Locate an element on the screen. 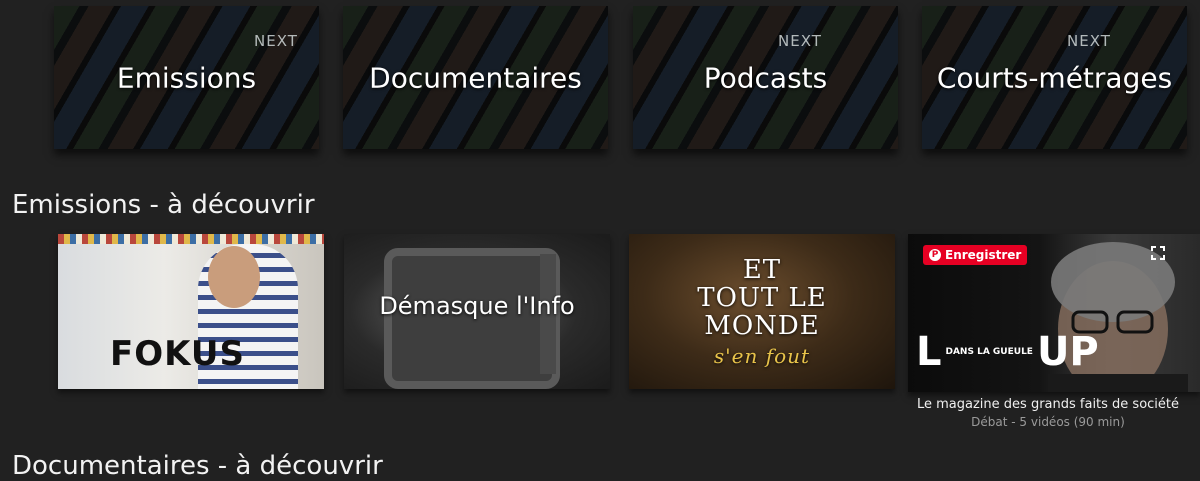  emission-caption: Le magazine des grands faits de société is located at coordinates (1048, 404).